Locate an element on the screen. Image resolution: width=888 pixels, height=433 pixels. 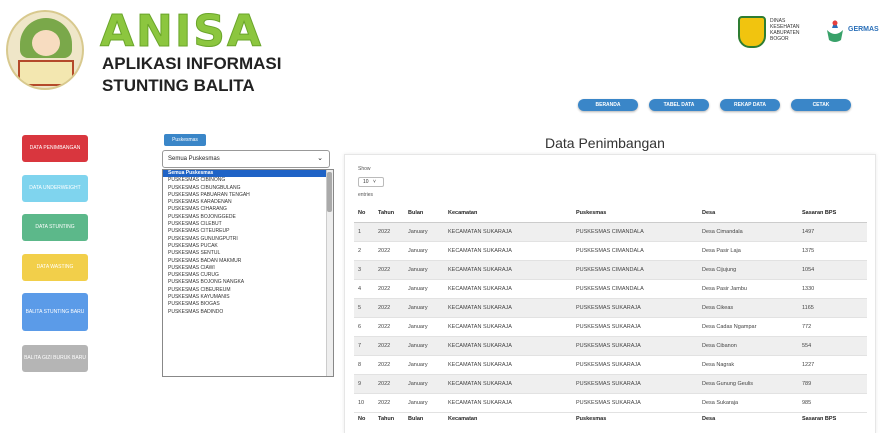
table-cell: 1165 is located at coordinates (832, 308).